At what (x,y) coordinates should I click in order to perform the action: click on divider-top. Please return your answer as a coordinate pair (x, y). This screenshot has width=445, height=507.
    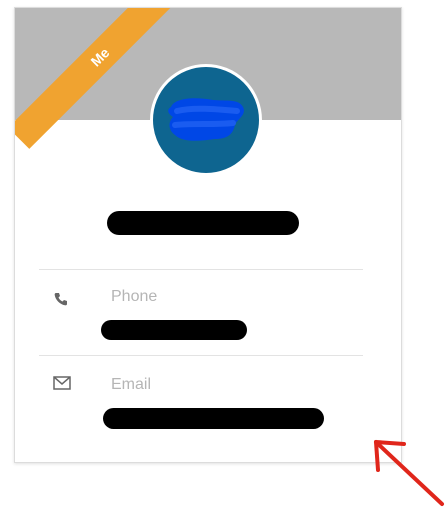
    Looking at the image, I should click on (201, 269).